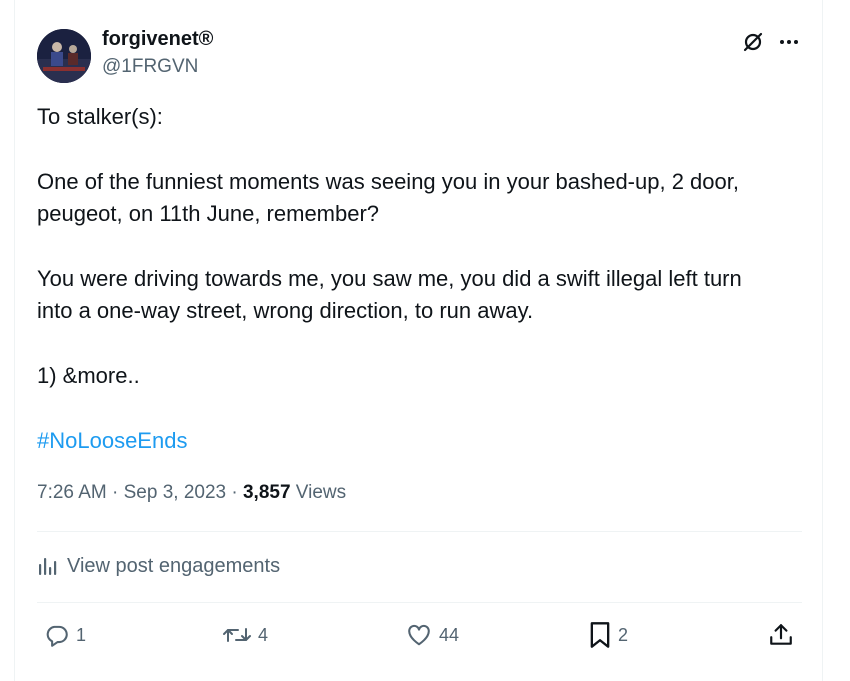 This screenshot has height=681, width=850. What do you see at coordinates (600, 635) in the screenshot?
I see `bookmark-icon` at bounding box center [600, 635].